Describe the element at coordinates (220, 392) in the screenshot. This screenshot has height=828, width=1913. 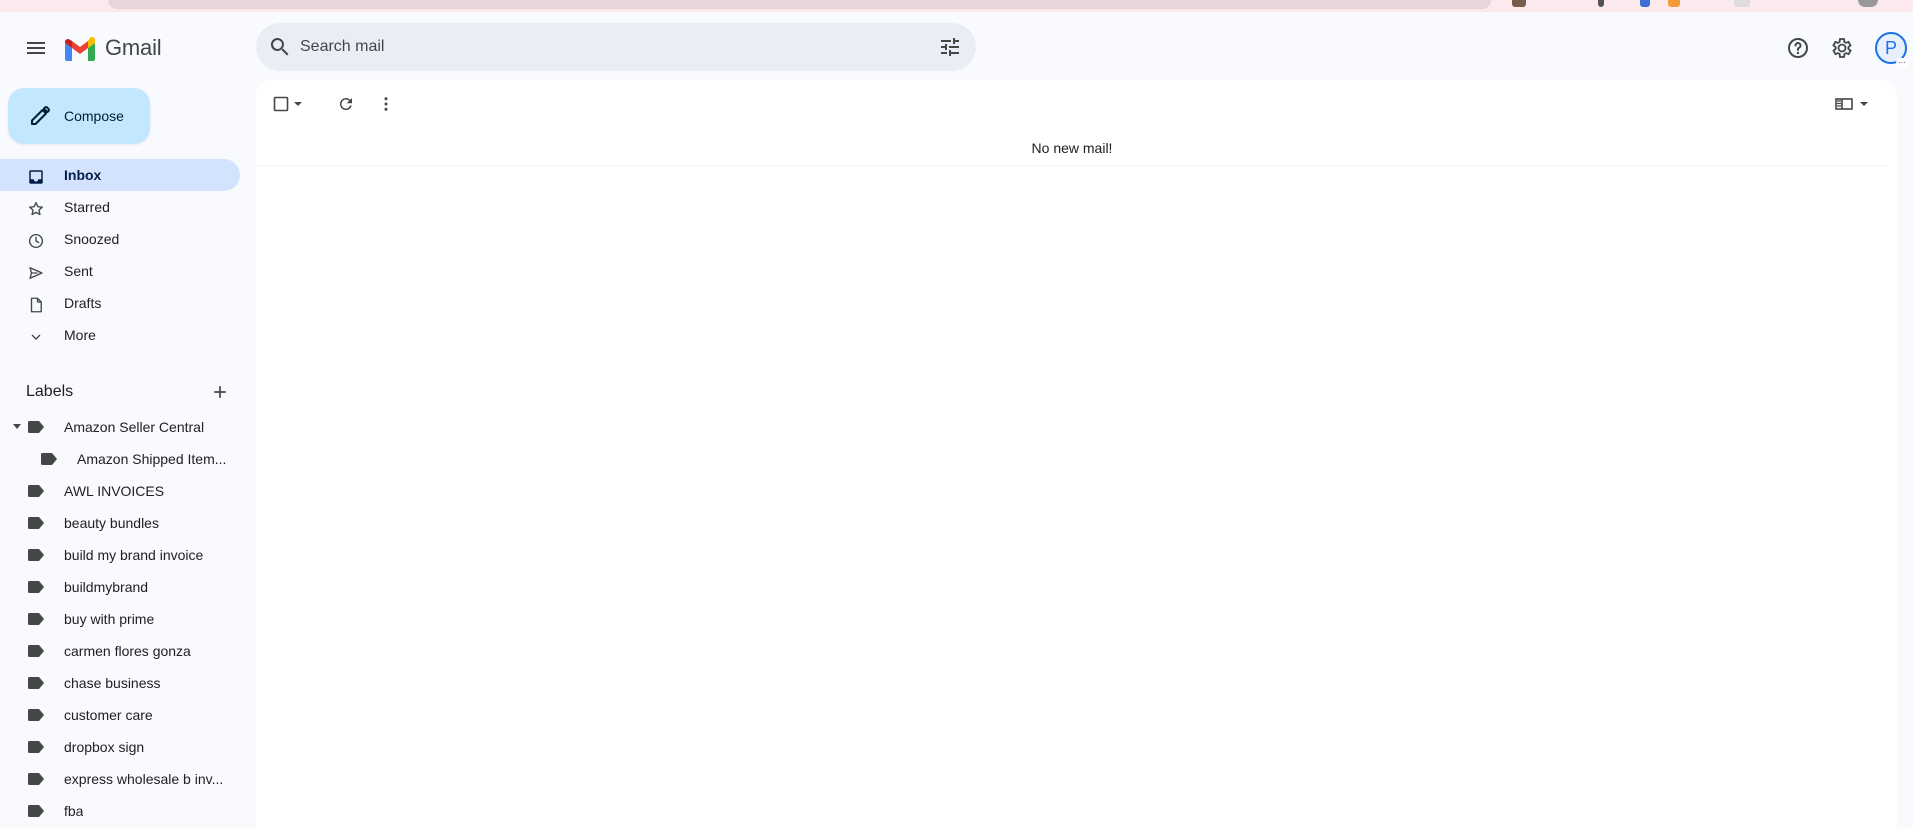
I see `add-label-icon` at that location.